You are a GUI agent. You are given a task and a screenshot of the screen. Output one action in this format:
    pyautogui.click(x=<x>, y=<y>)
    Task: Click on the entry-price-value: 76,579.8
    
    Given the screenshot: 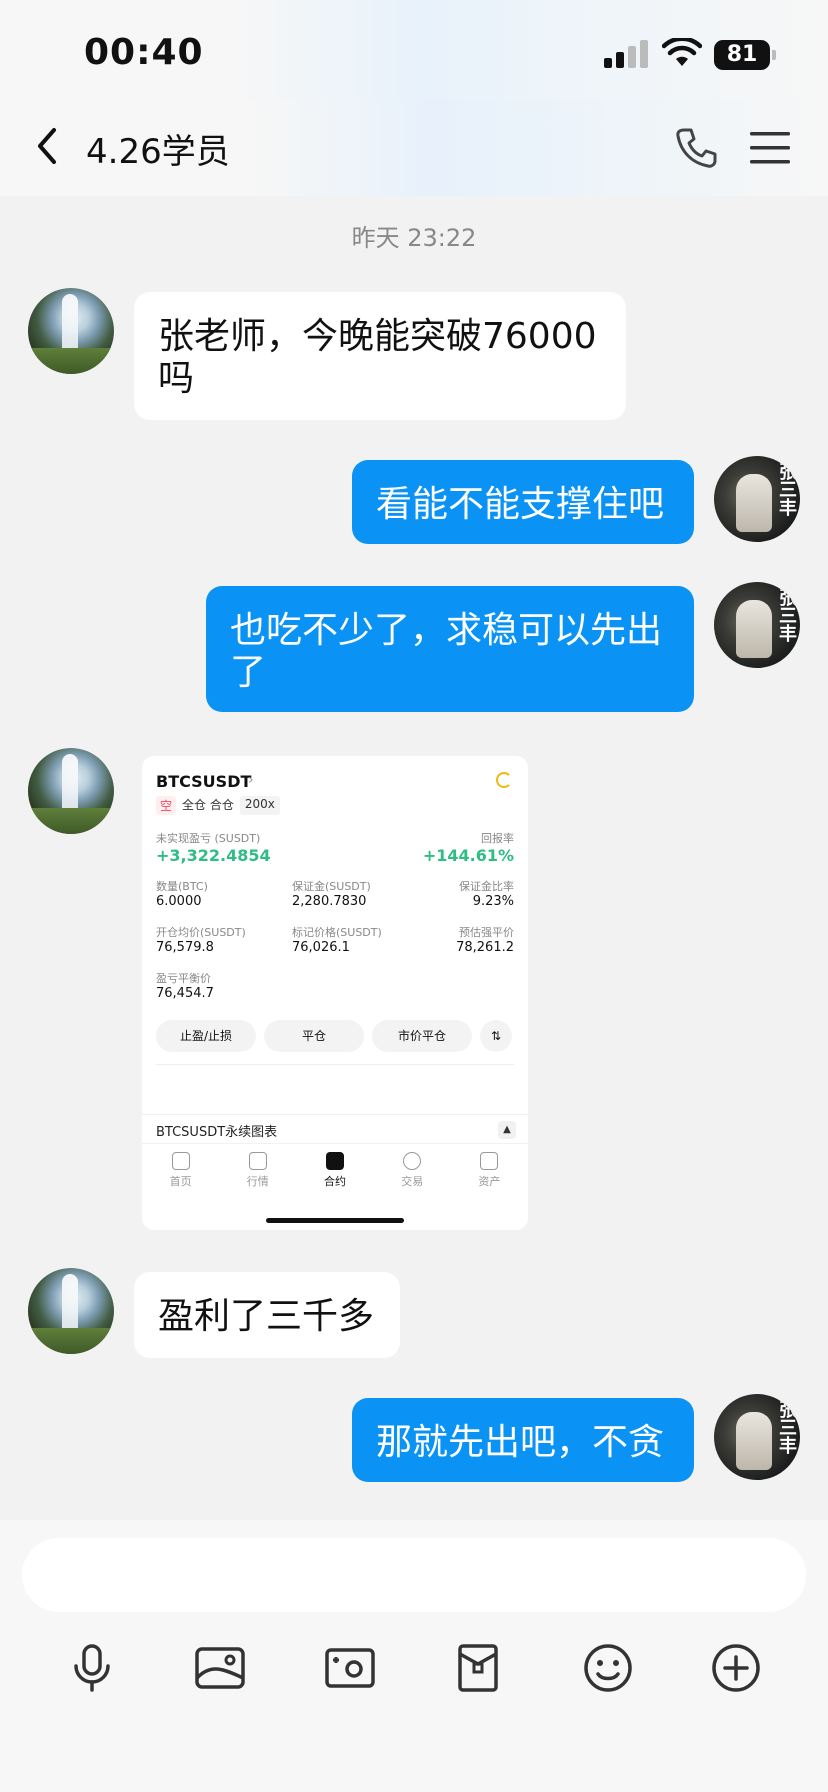 What is the action you would take?
    pyautogui.click(x=185, y=947)
    